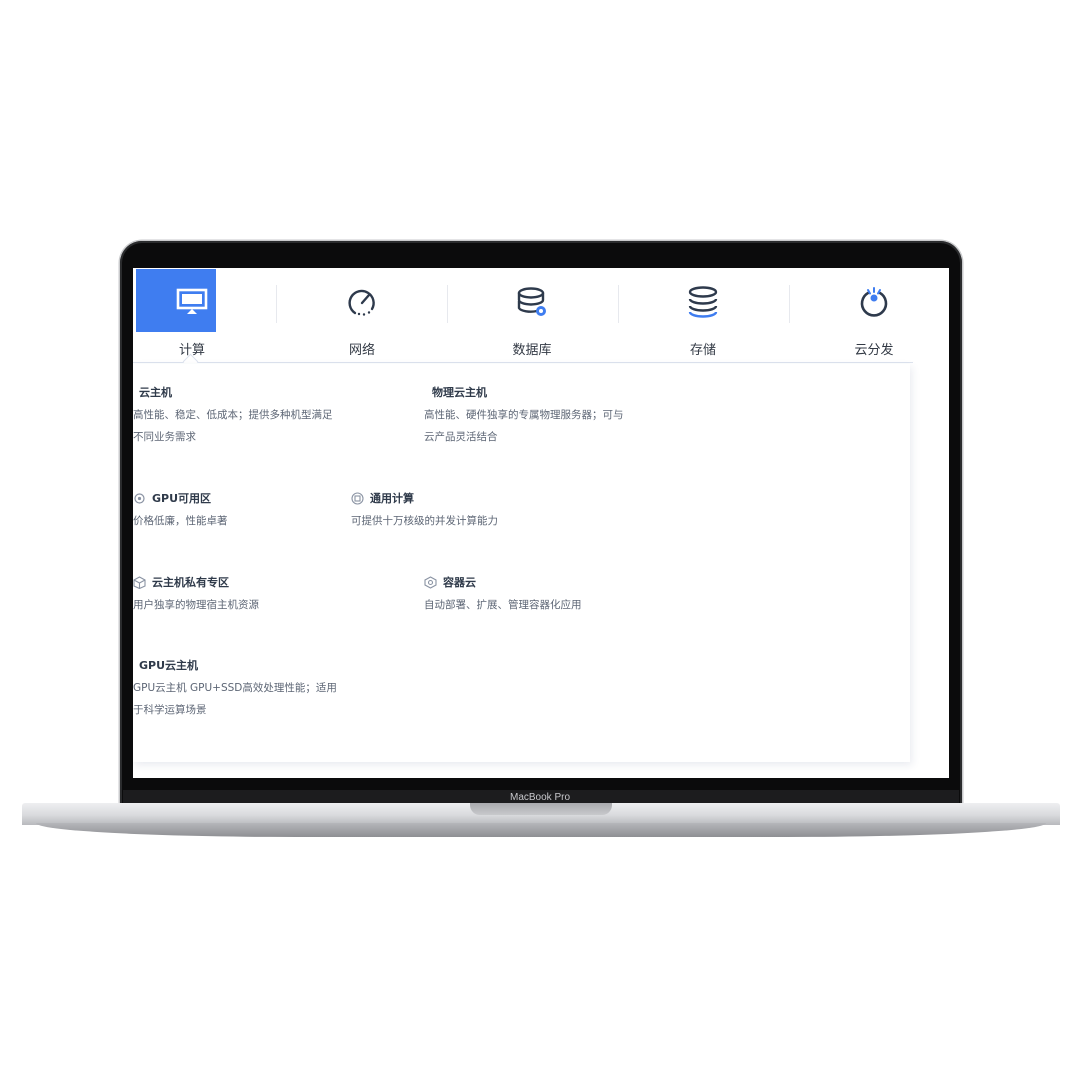 The width and height of the screenshot is (1081, 1081). I want to click on tab-label: 网络, so click(361, 350).